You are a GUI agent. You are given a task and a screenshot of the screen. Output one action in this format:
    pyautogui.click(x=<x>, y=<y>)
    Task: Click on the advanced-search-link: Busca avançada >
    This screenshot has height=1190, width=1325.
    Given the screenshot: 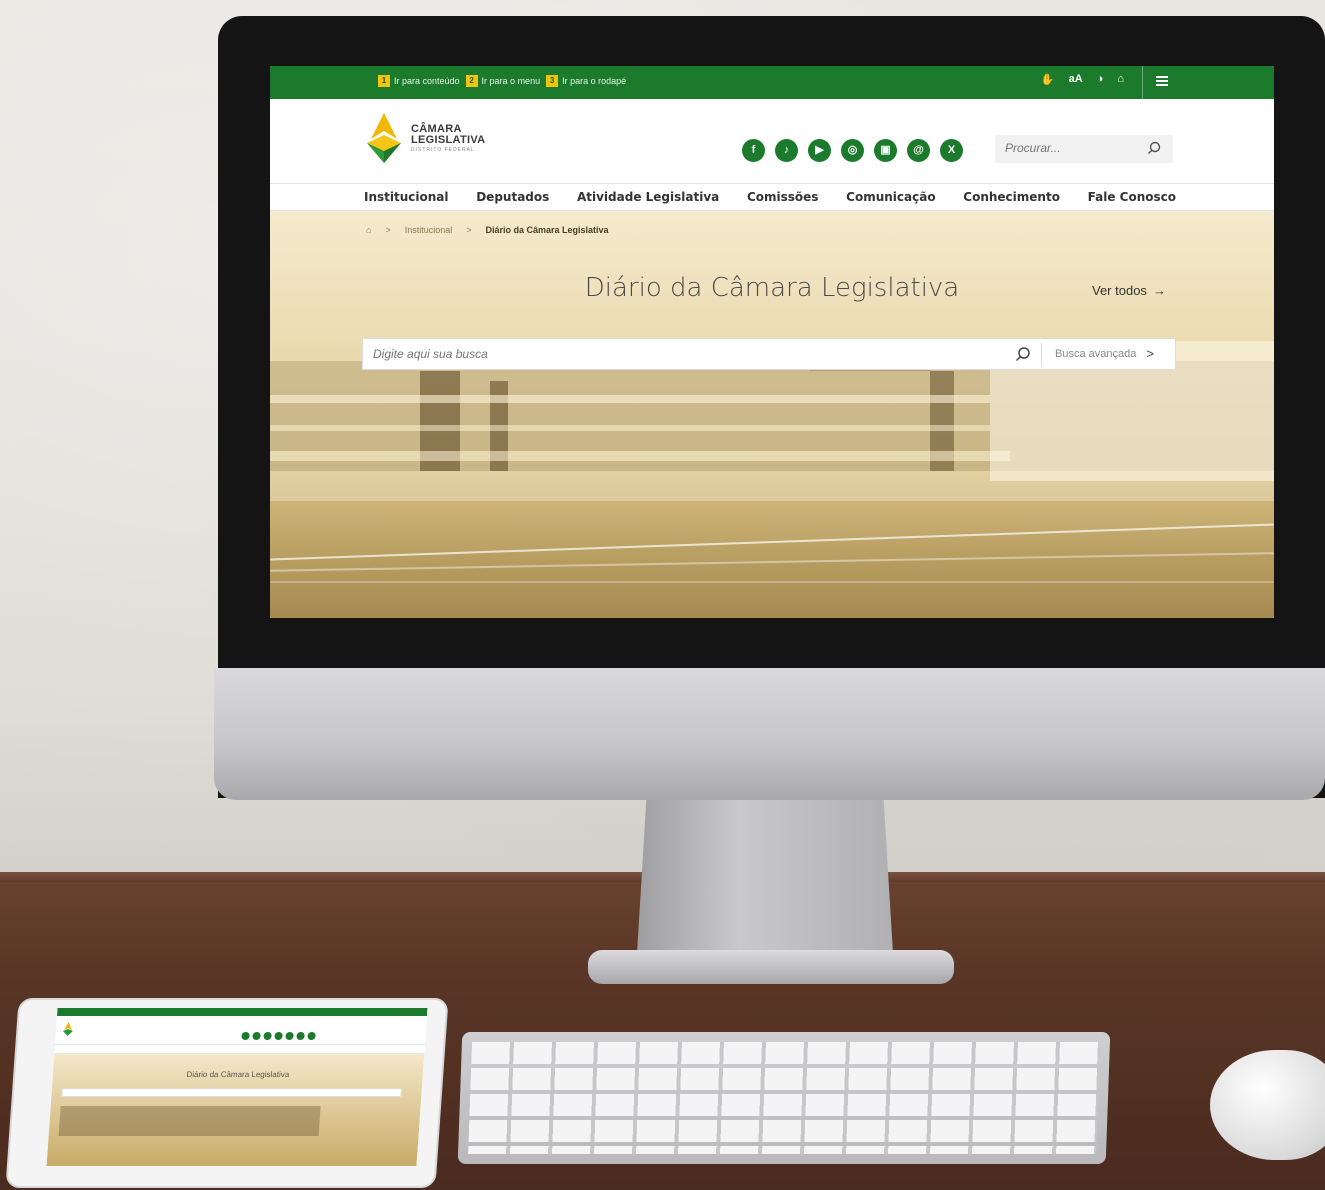 What is the action you would take?
    pyautogui.click(x=1104, y=353)
    